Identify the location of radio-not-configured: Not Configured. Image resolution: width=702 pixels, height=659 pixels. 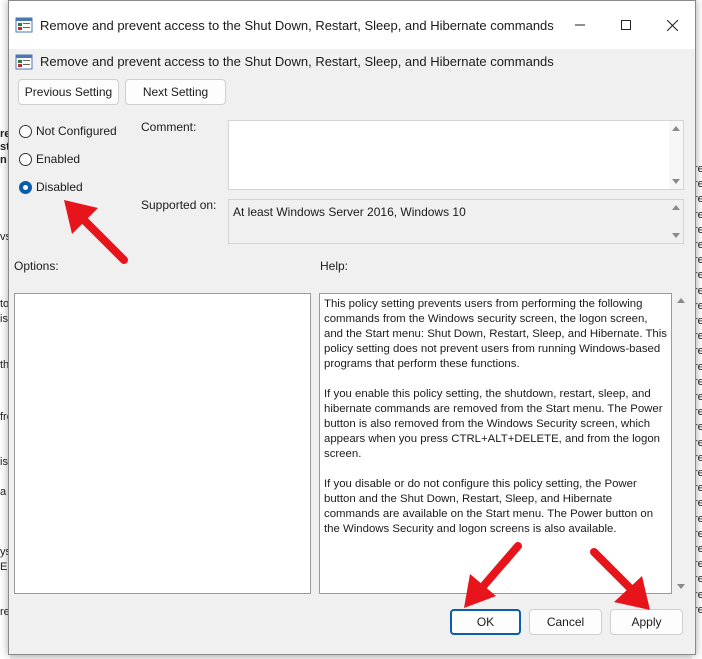
(68, 131).